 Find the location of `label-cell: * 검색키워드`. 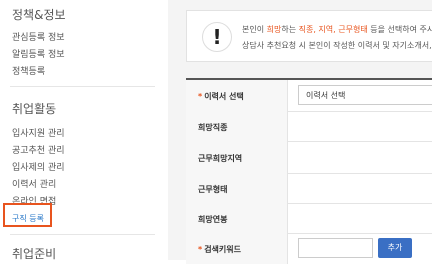

label-cell: * 검색키워드 is located at coordinates (237, 248).